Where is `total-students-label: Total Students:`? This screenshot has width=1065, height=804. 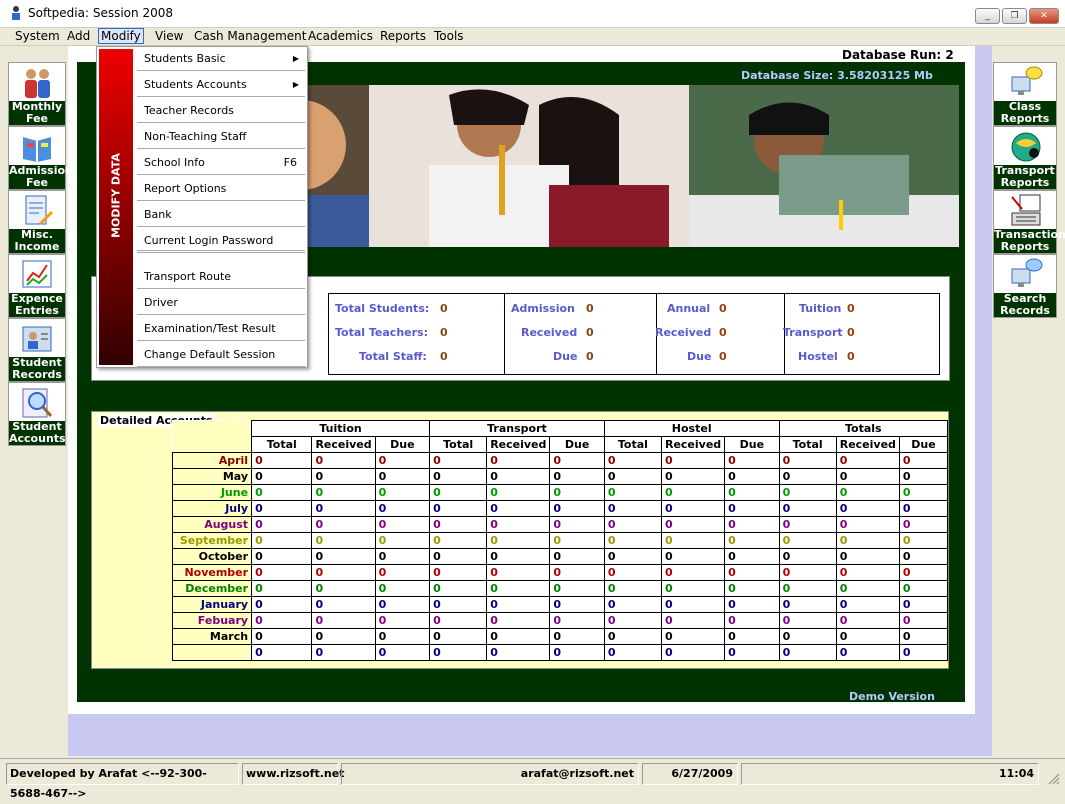 total-students-label: Total Students: is located at coordinates (382, 308).